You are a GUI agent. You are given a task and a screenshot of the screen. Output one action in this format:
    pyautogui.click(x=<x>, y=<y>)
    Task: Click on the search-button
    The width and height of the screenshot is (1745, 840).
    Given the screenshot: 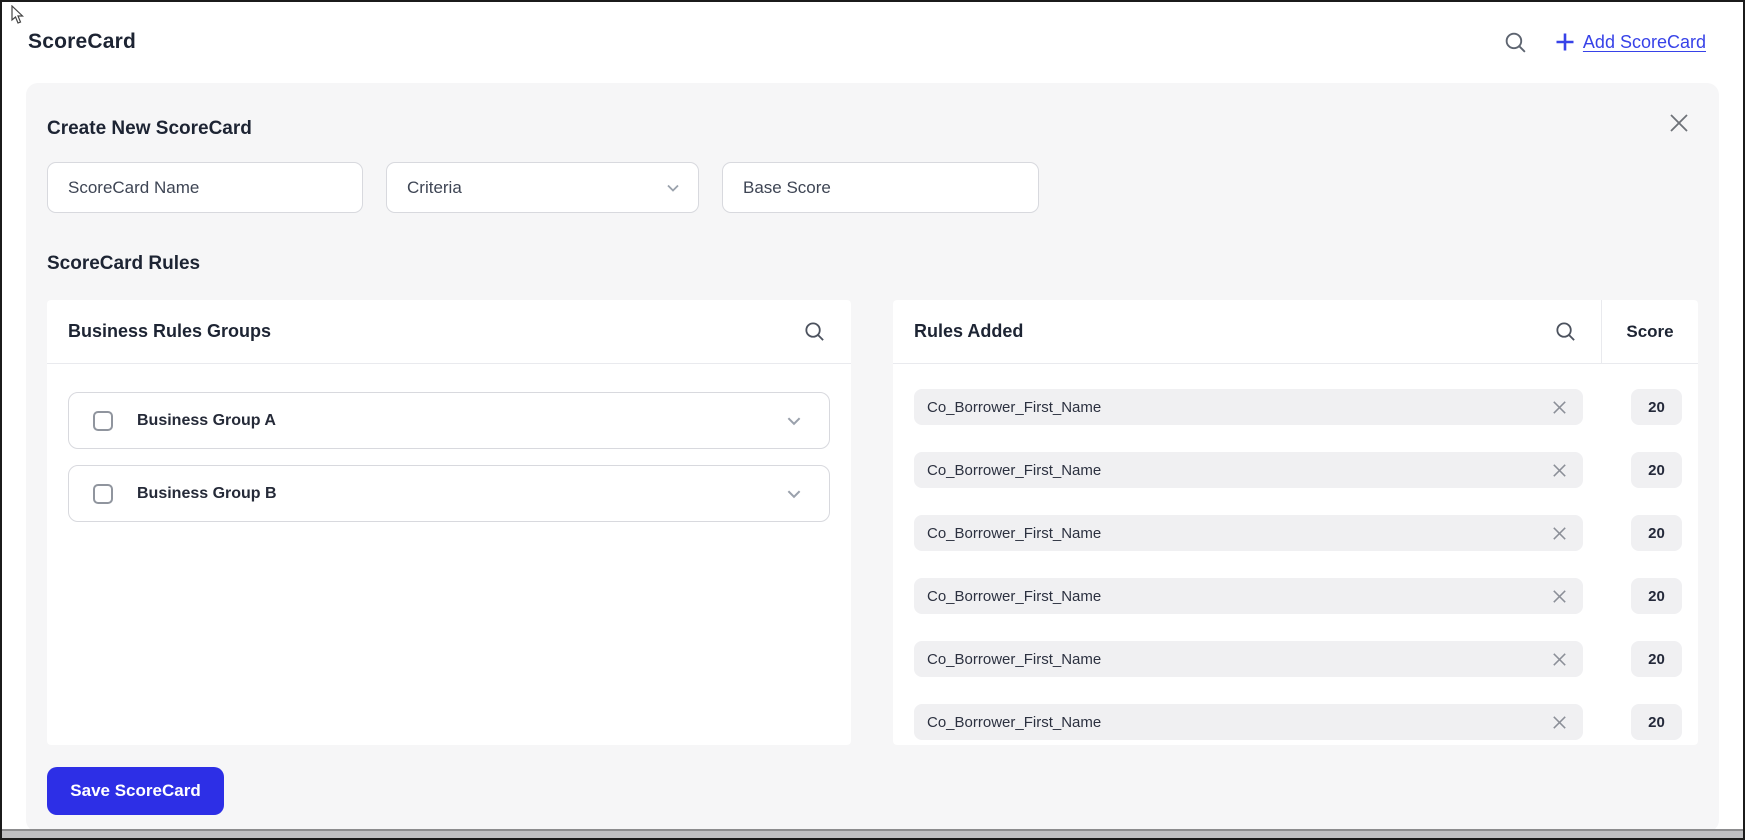 What is the action you would take?
    pyautogui.click(x=1515, y=42)
    